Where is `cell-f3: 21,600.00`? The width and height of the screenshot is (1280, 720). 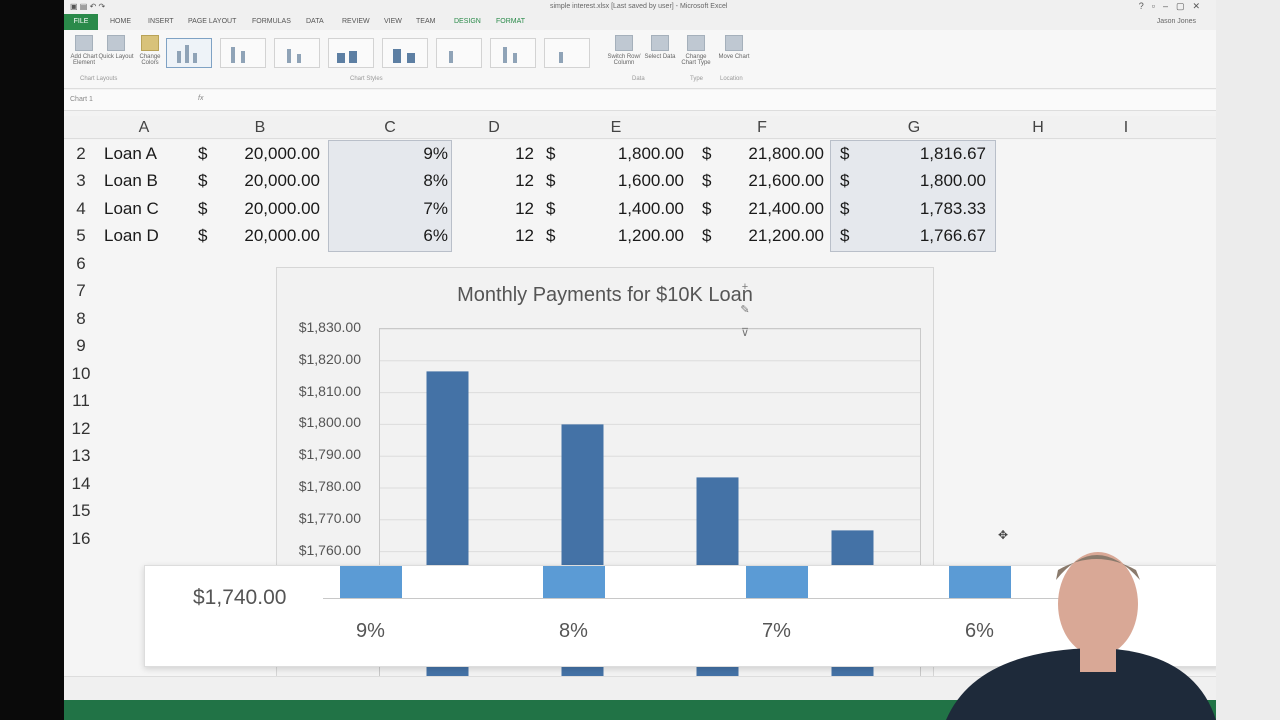
cell-f3: 21,600.00 is located at coordinates (774, 181).